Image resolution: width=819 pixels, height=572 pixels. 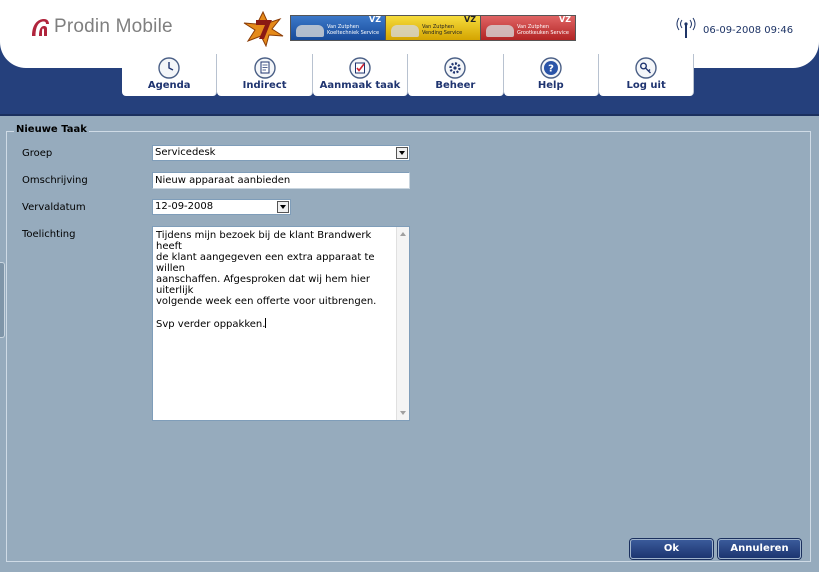 I want to click on tab-label: Beheer, so click(x=455, y=85).